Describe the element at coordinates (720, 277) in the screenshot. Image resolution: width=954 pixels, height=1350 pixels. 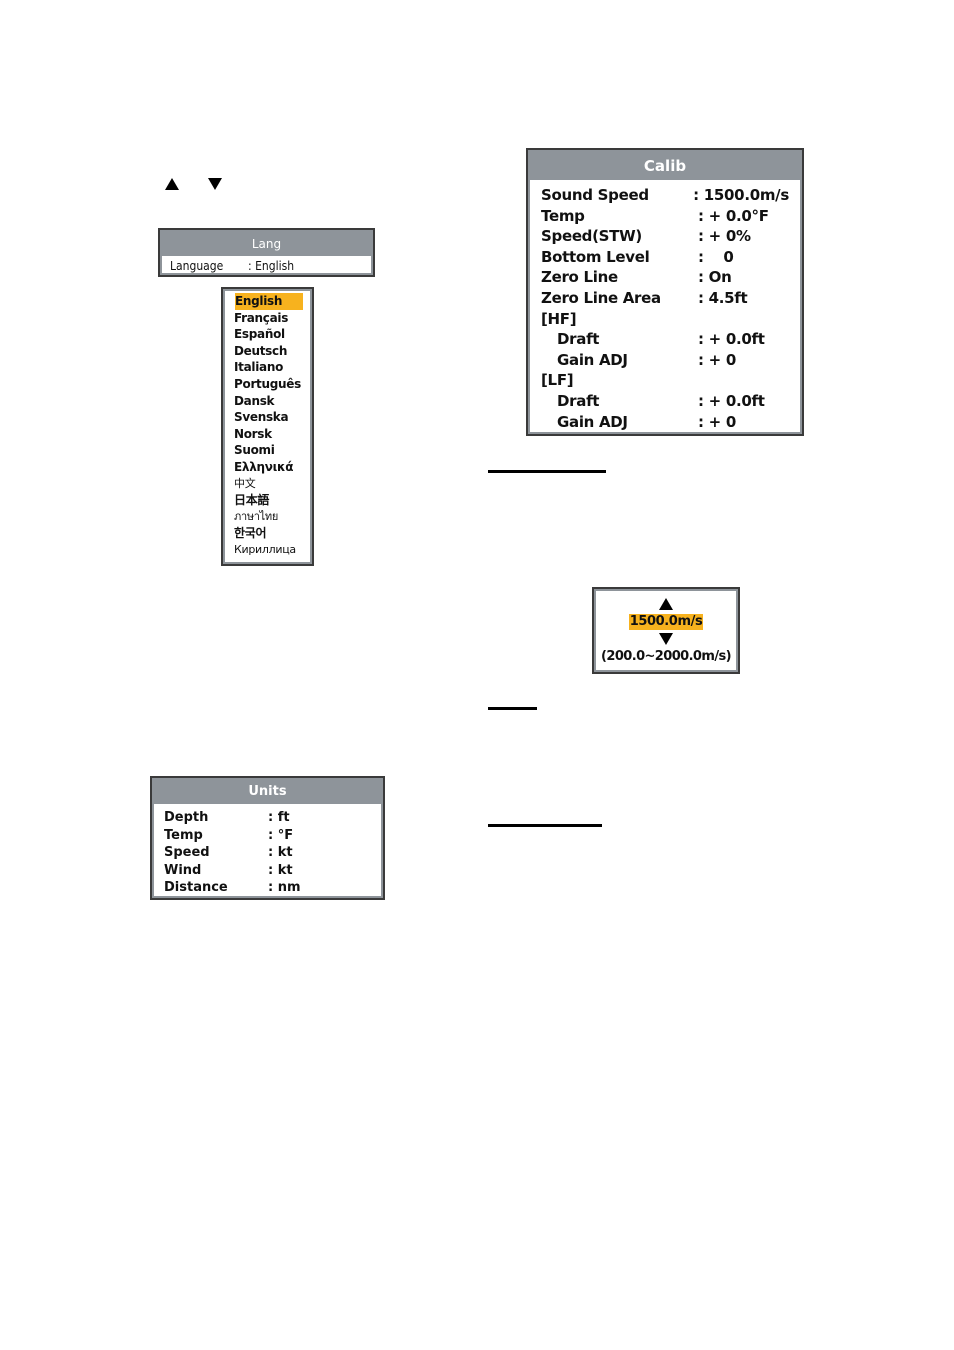
I see `setting-value: On` at that location.